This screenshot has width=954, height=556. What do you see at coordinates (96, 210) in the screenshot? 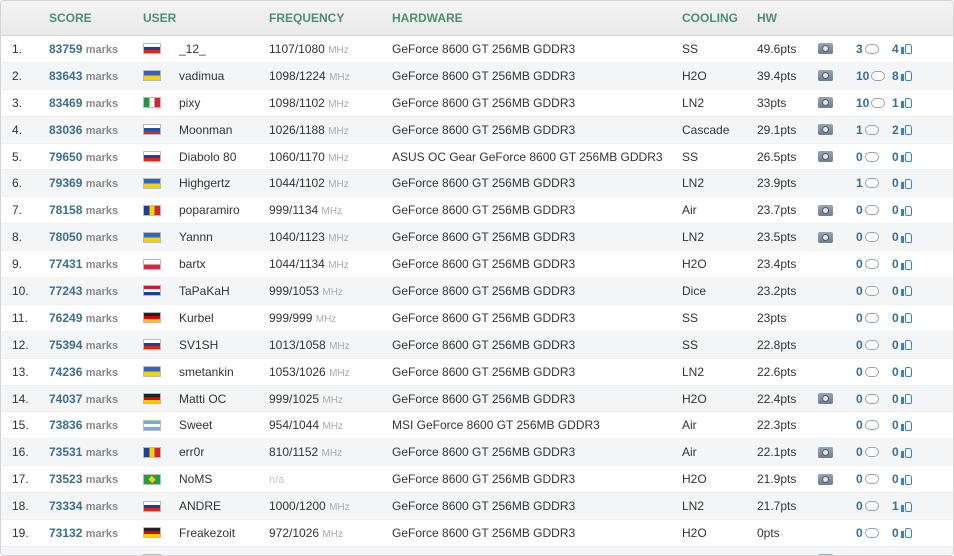
I see `score-link: 78158 marks` at bounding box center [96, 210].